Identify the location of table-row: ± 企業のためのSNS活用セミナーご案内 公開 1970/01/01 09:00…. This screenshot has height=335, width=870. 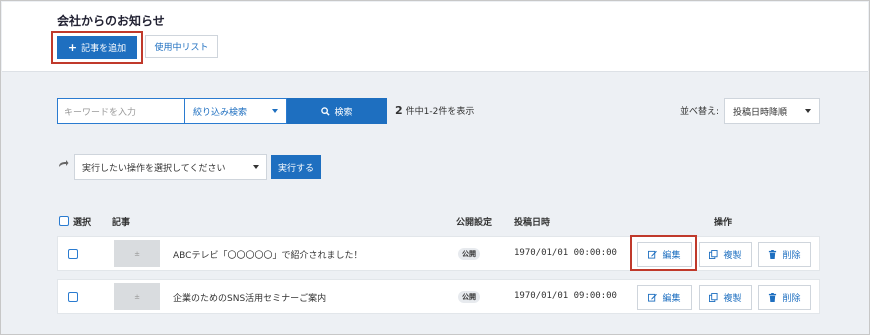
(438, 296).